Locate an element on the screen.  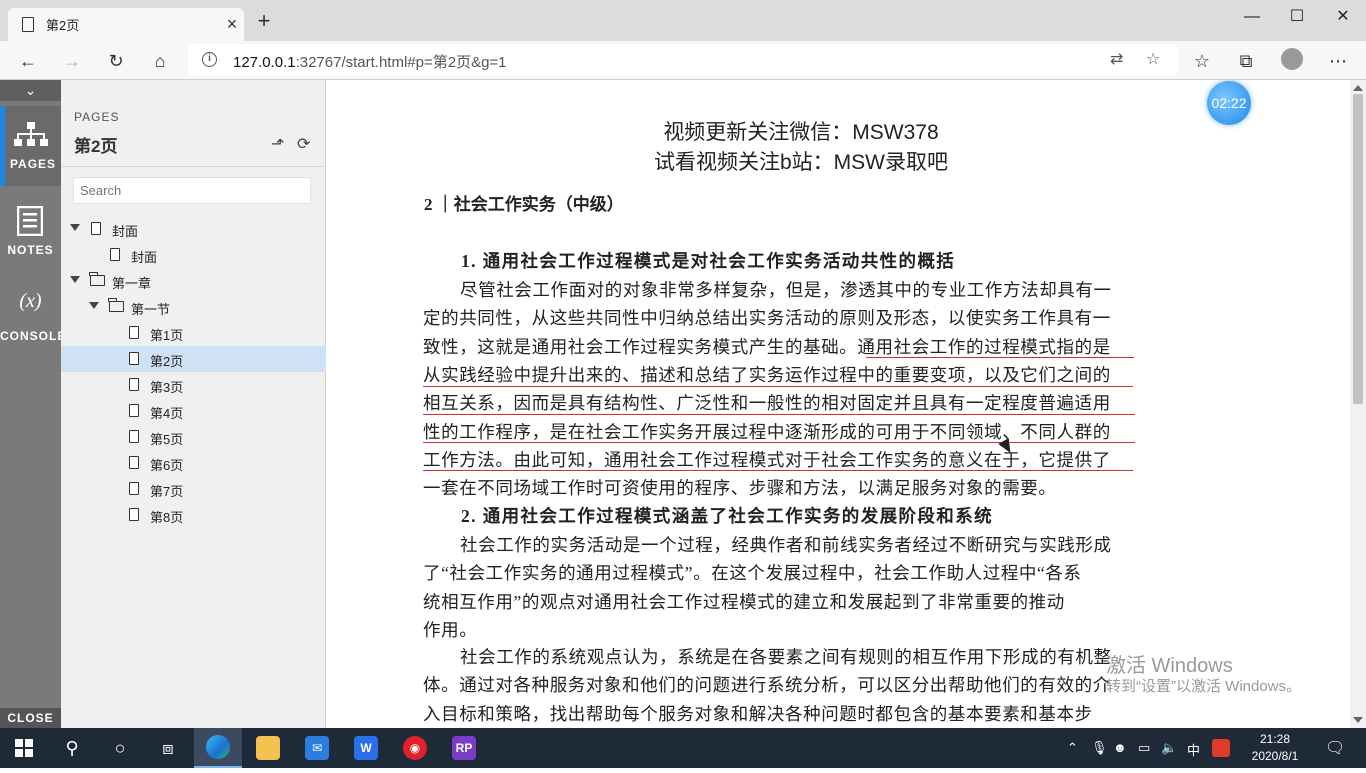
recording-timer-badge: 02:22 is located at coordinates (1229, 103).